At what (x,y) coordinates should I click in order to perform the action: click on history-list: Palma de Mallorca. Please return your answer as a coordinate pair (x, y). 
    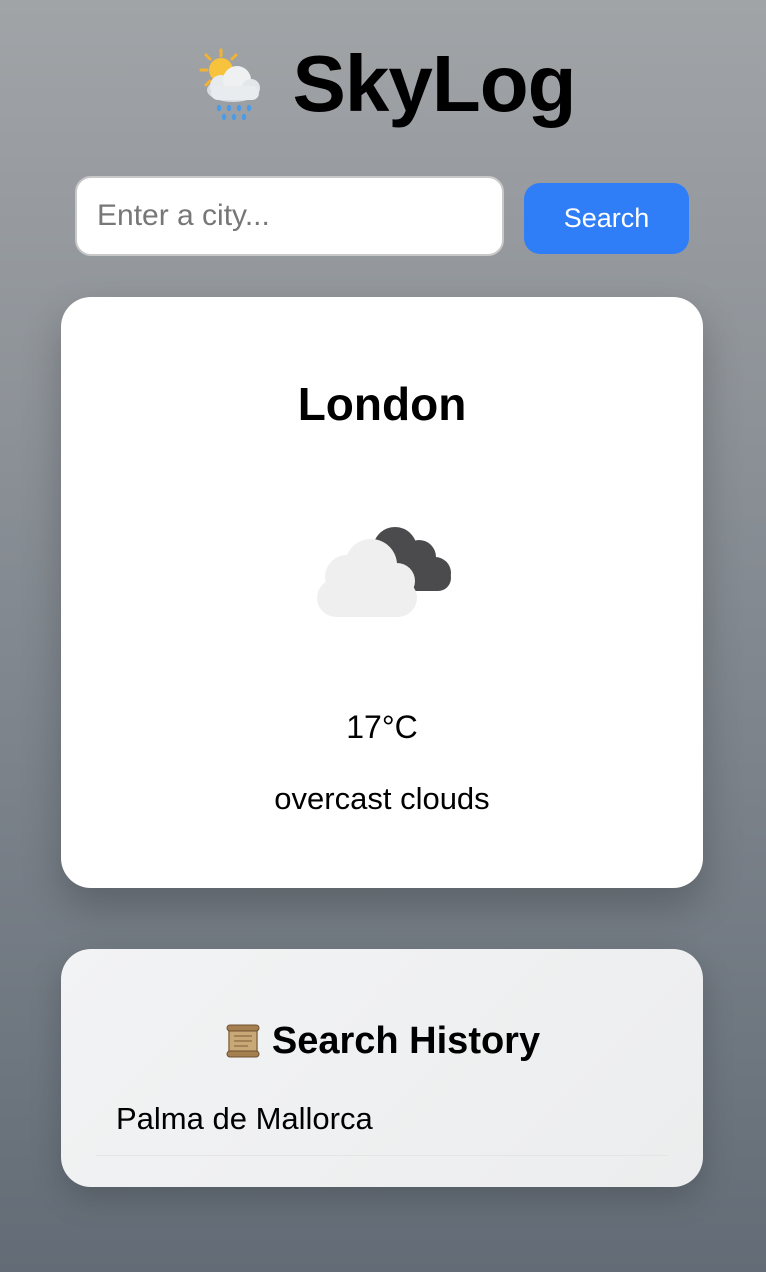
    Looking at the image, I should click on (382, 1127).